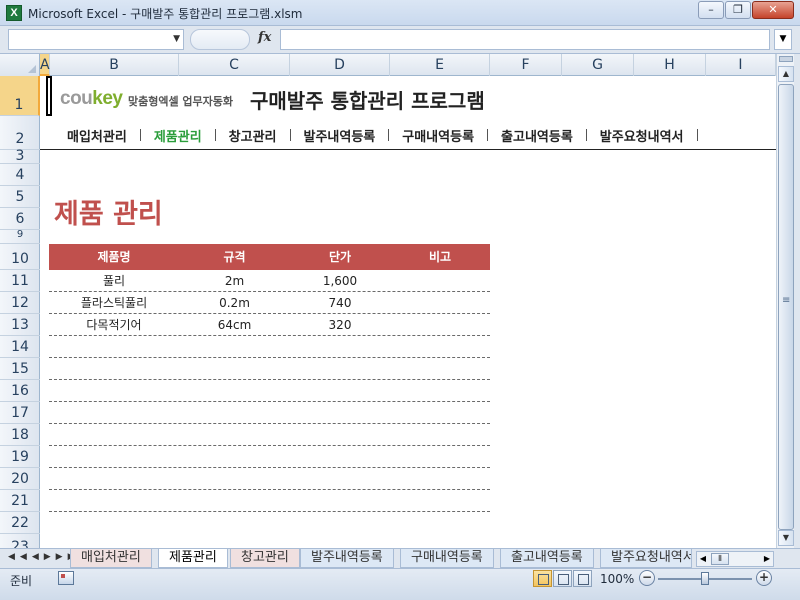  What do you see at coordinates (582, 578) in the screenshot?
I see `page-break-view-button` at bounding box center [582, 578].